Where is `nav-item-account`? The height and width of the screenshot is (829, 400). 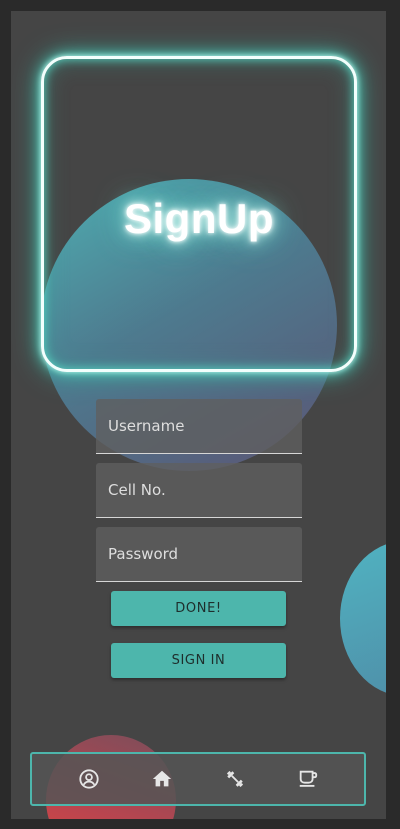 nav-item-account is located at coordinates (89, 779).